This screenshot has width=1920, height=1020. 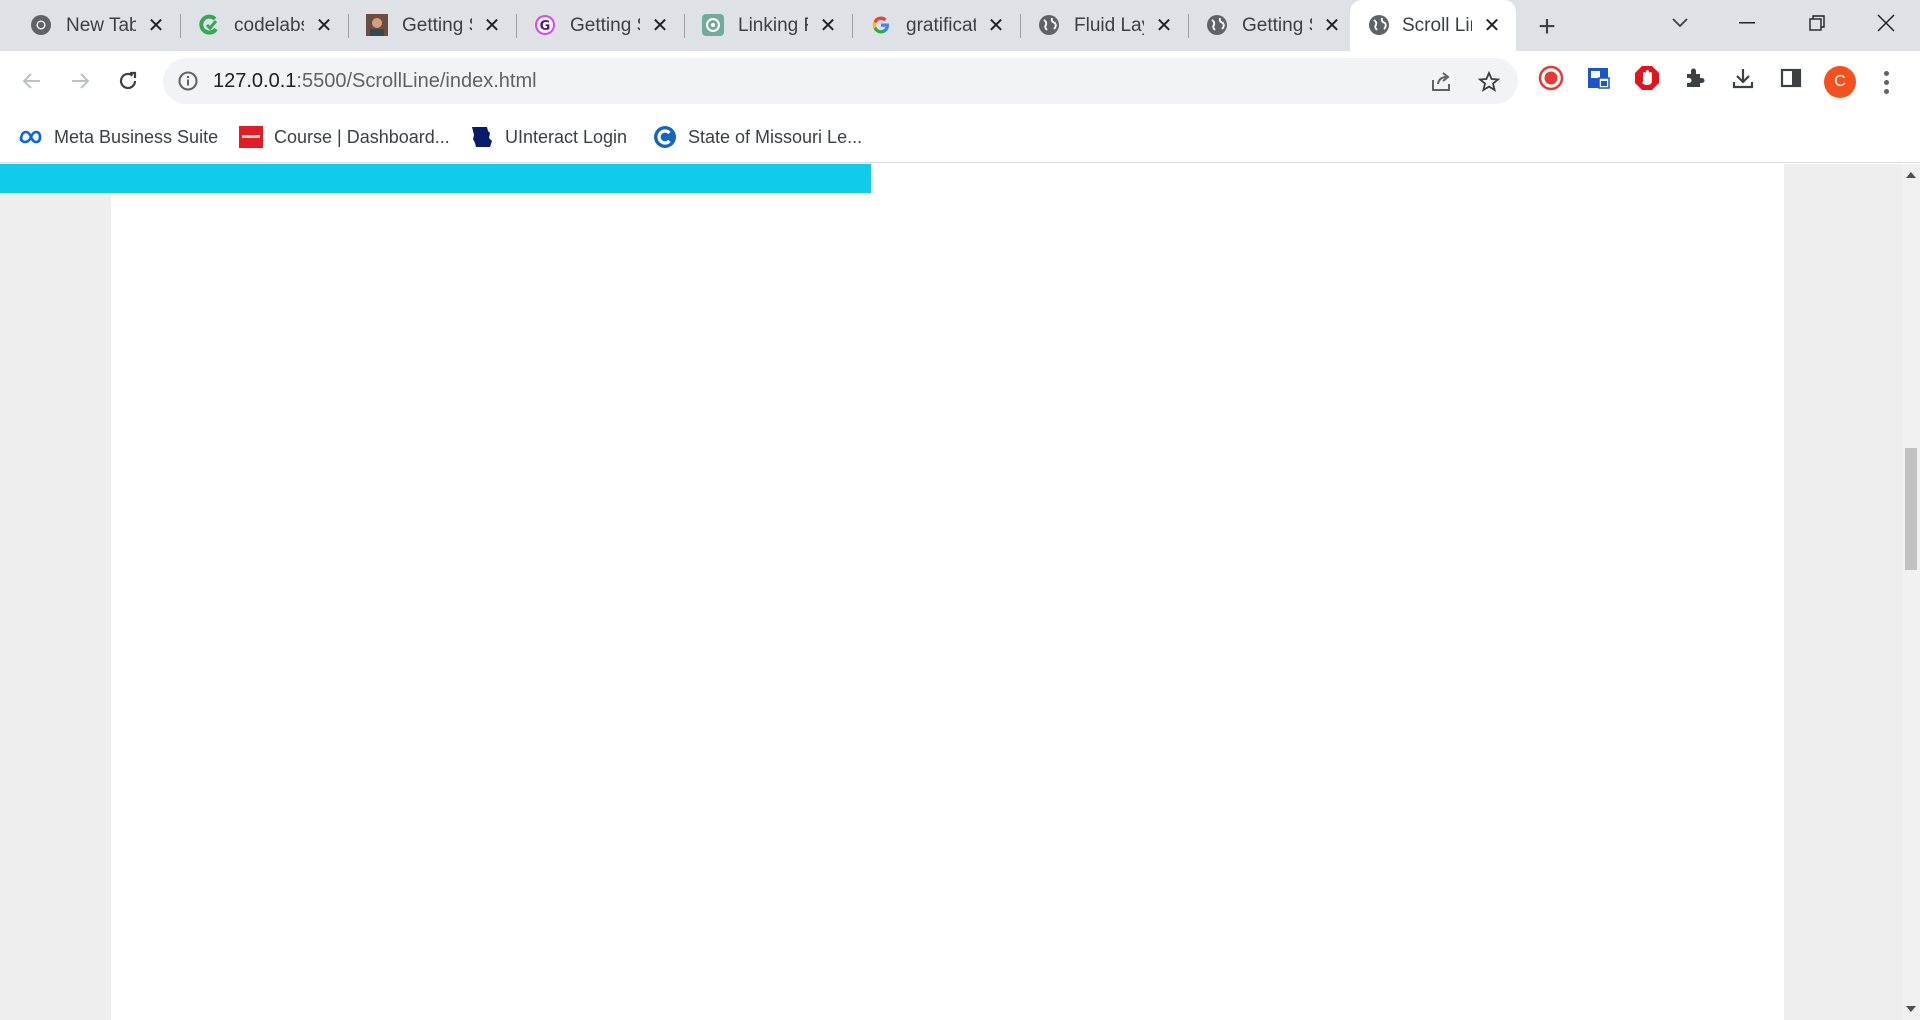 I want to click on g-circle-icon: G, so click(x=545, y=25).